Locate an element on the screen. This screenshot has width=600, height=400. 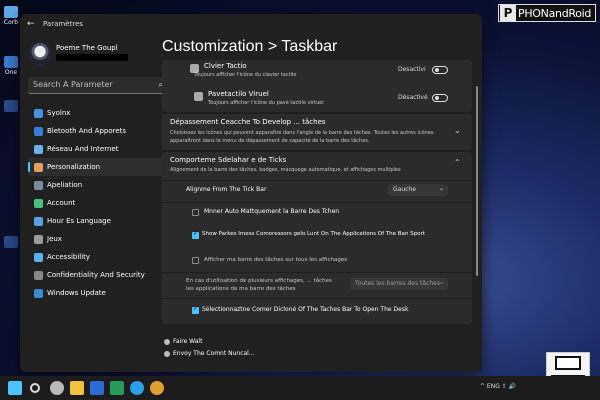
badges-checkbox is located at coordinates (195, 234).